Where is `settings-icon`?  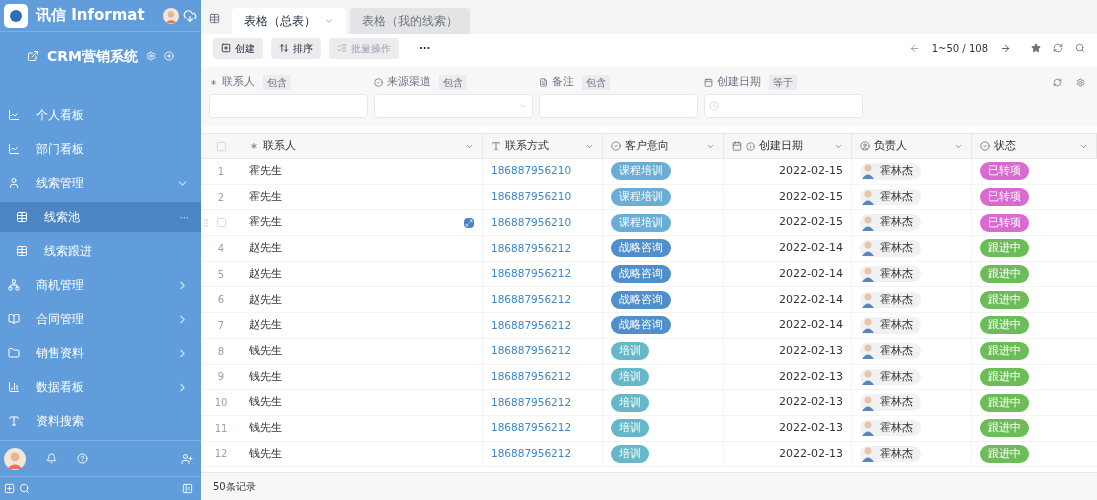 settings-icon is located at coordinates (1080, 82).